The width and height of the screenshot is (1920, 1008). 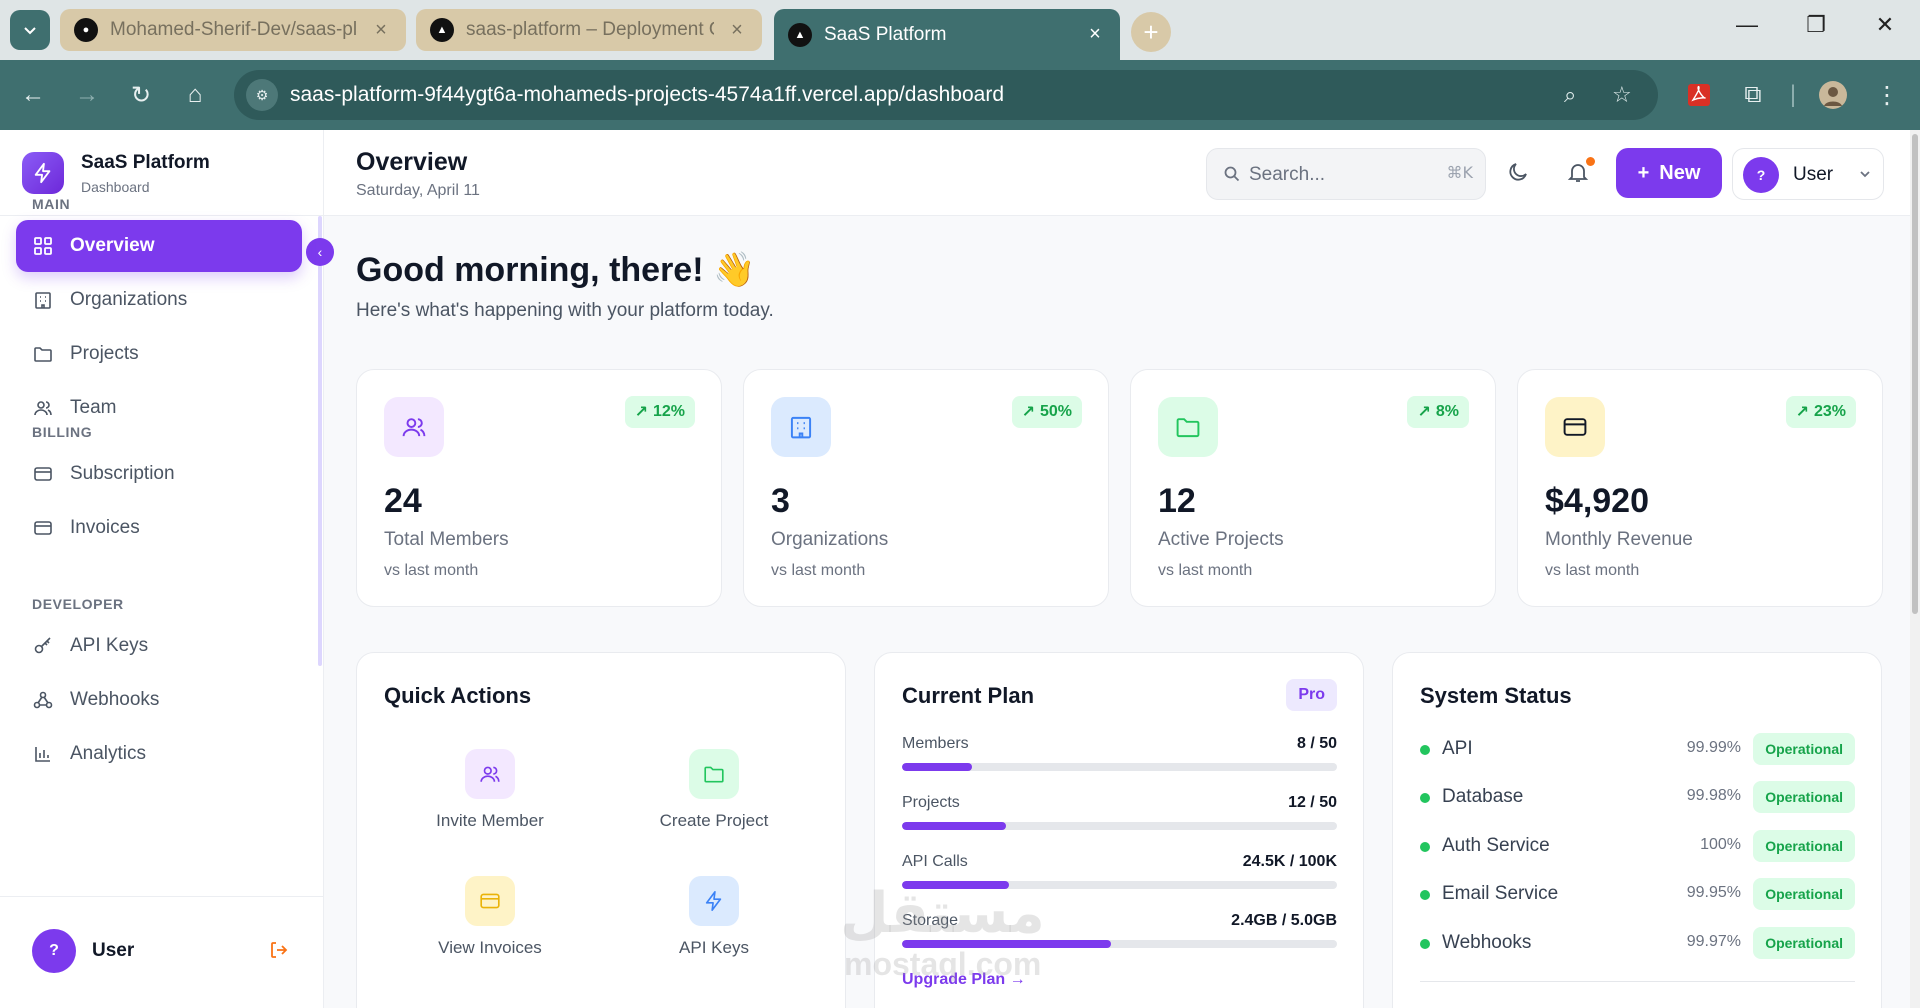 I want to click on browser-tab: ● Mohamed-Sherif-Dev/saas-plat ×, so click(x=233, y=30).